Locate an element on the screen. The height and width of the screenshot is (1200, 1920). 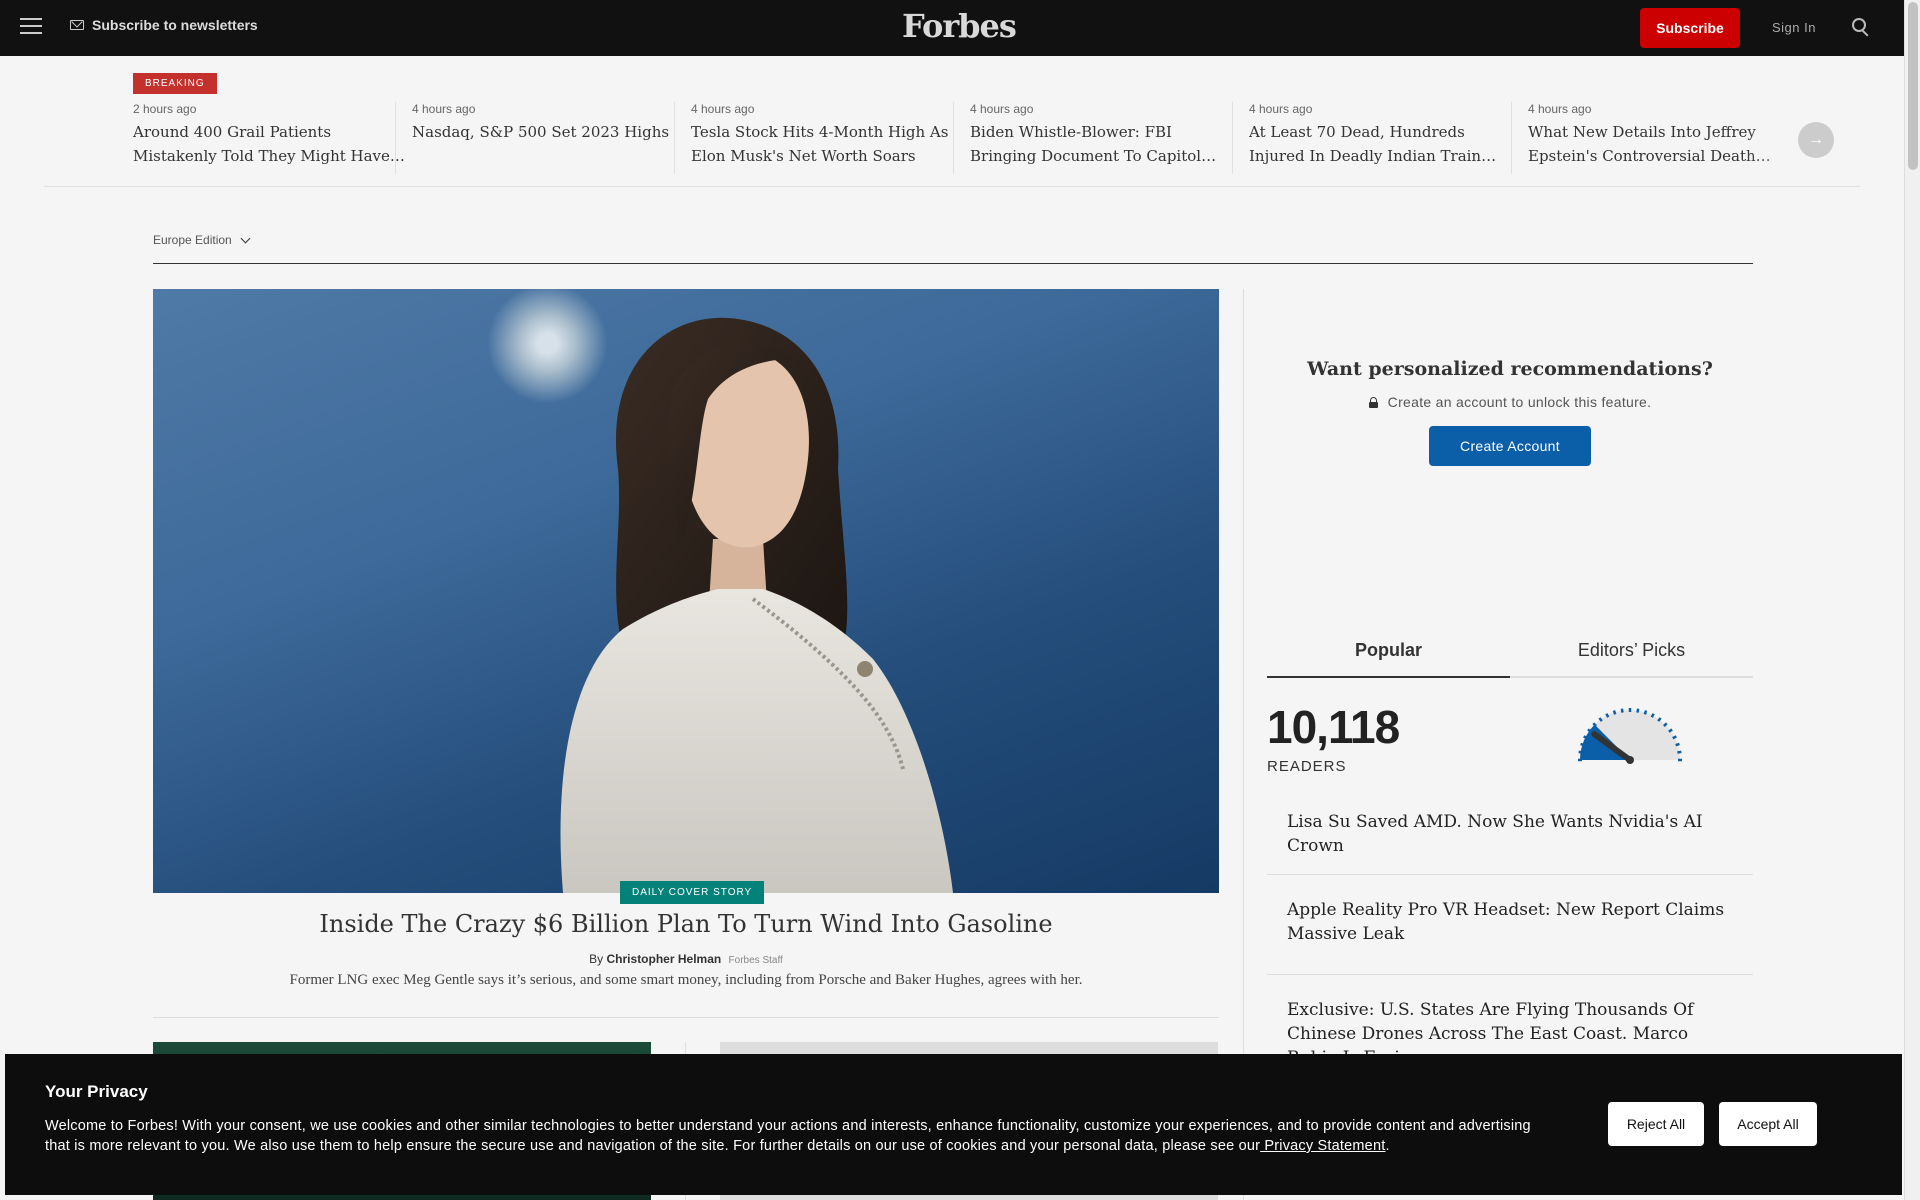
newsletter-link: Subscribe to newsletters is located at coordinates (164, 25).